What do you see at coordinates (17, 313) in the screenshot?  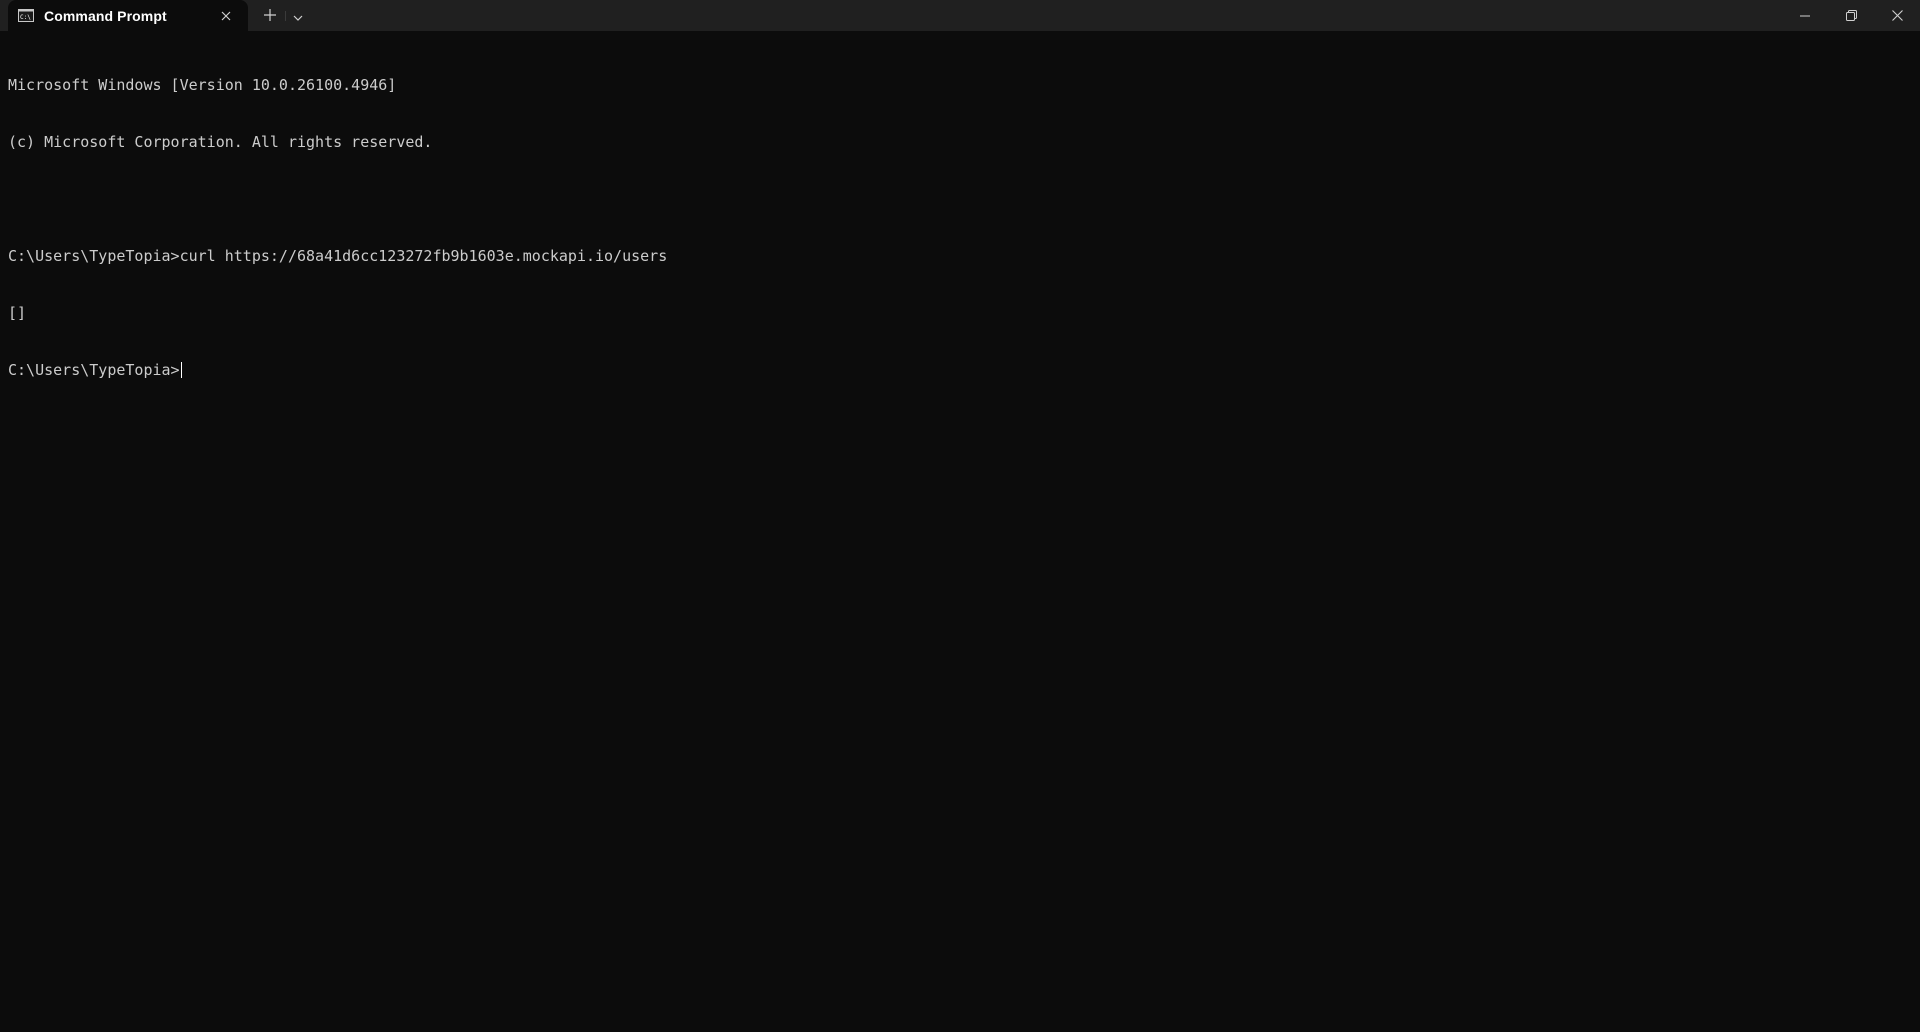 I see `terminal-line: []` at bounding box center [17, 313].